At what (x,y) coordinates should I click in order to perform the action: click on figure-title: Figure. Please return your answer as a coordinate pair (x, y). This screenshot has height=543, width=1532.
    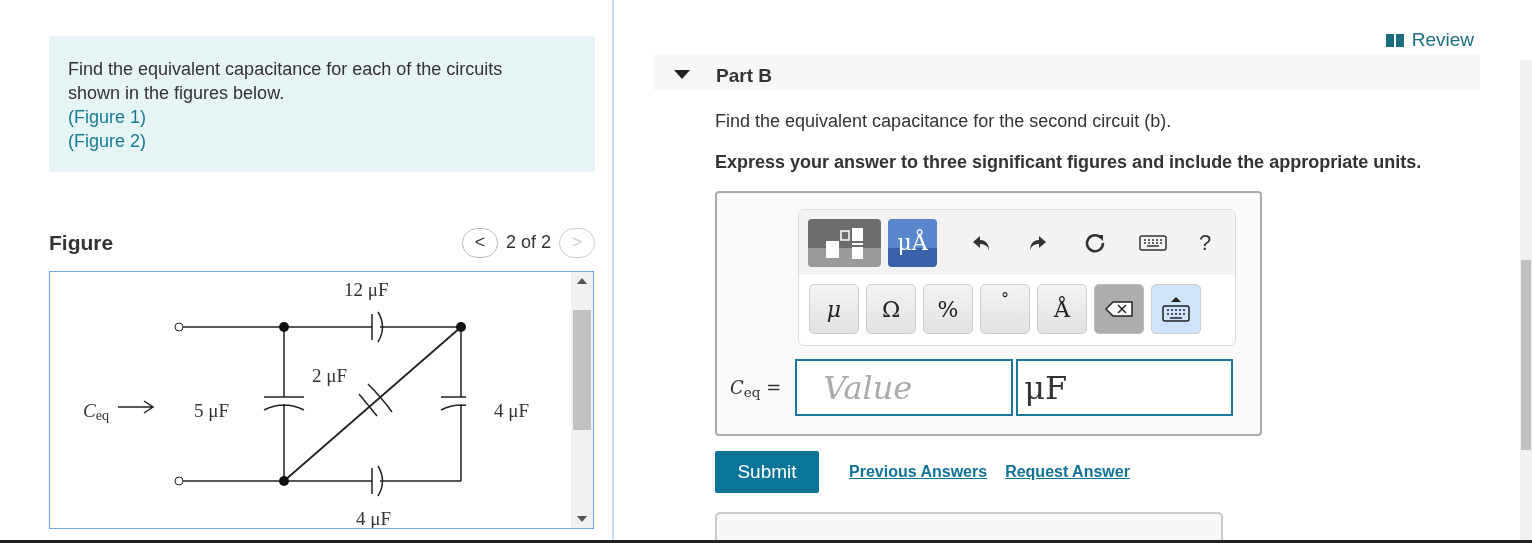
    Looking at the image, I should click on (81, 243).